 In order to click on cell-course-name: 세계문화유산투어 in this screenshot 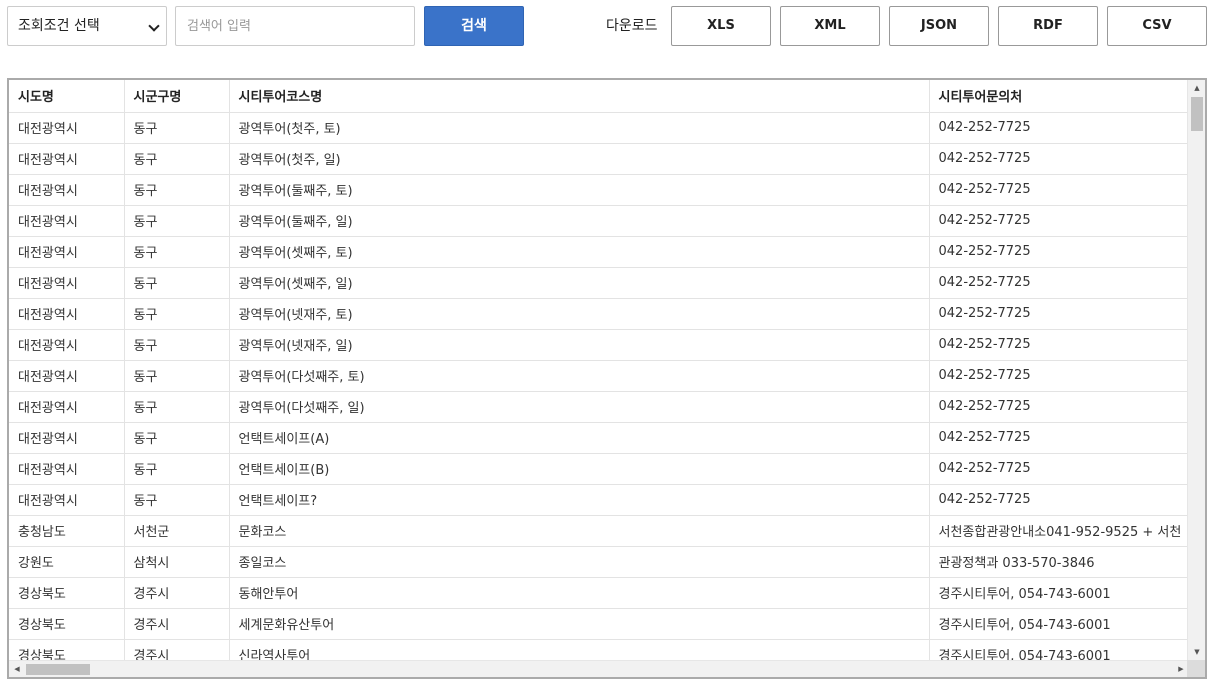, I will do `click(579, 624)`.